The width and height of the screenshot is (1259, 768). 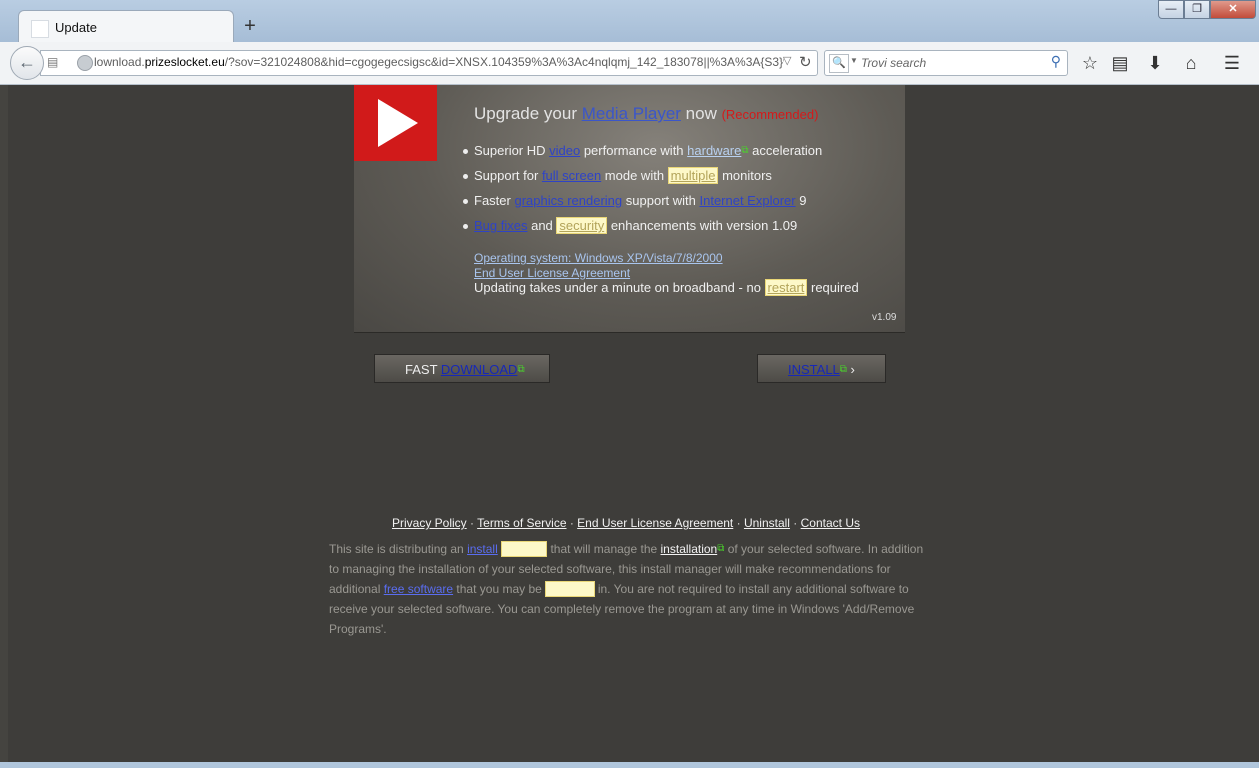 What do you see at coordinates (854, 60) in the screenshot?
I see `search-engine-dropdown-icon: ▼` at bounding box center [854, 60].